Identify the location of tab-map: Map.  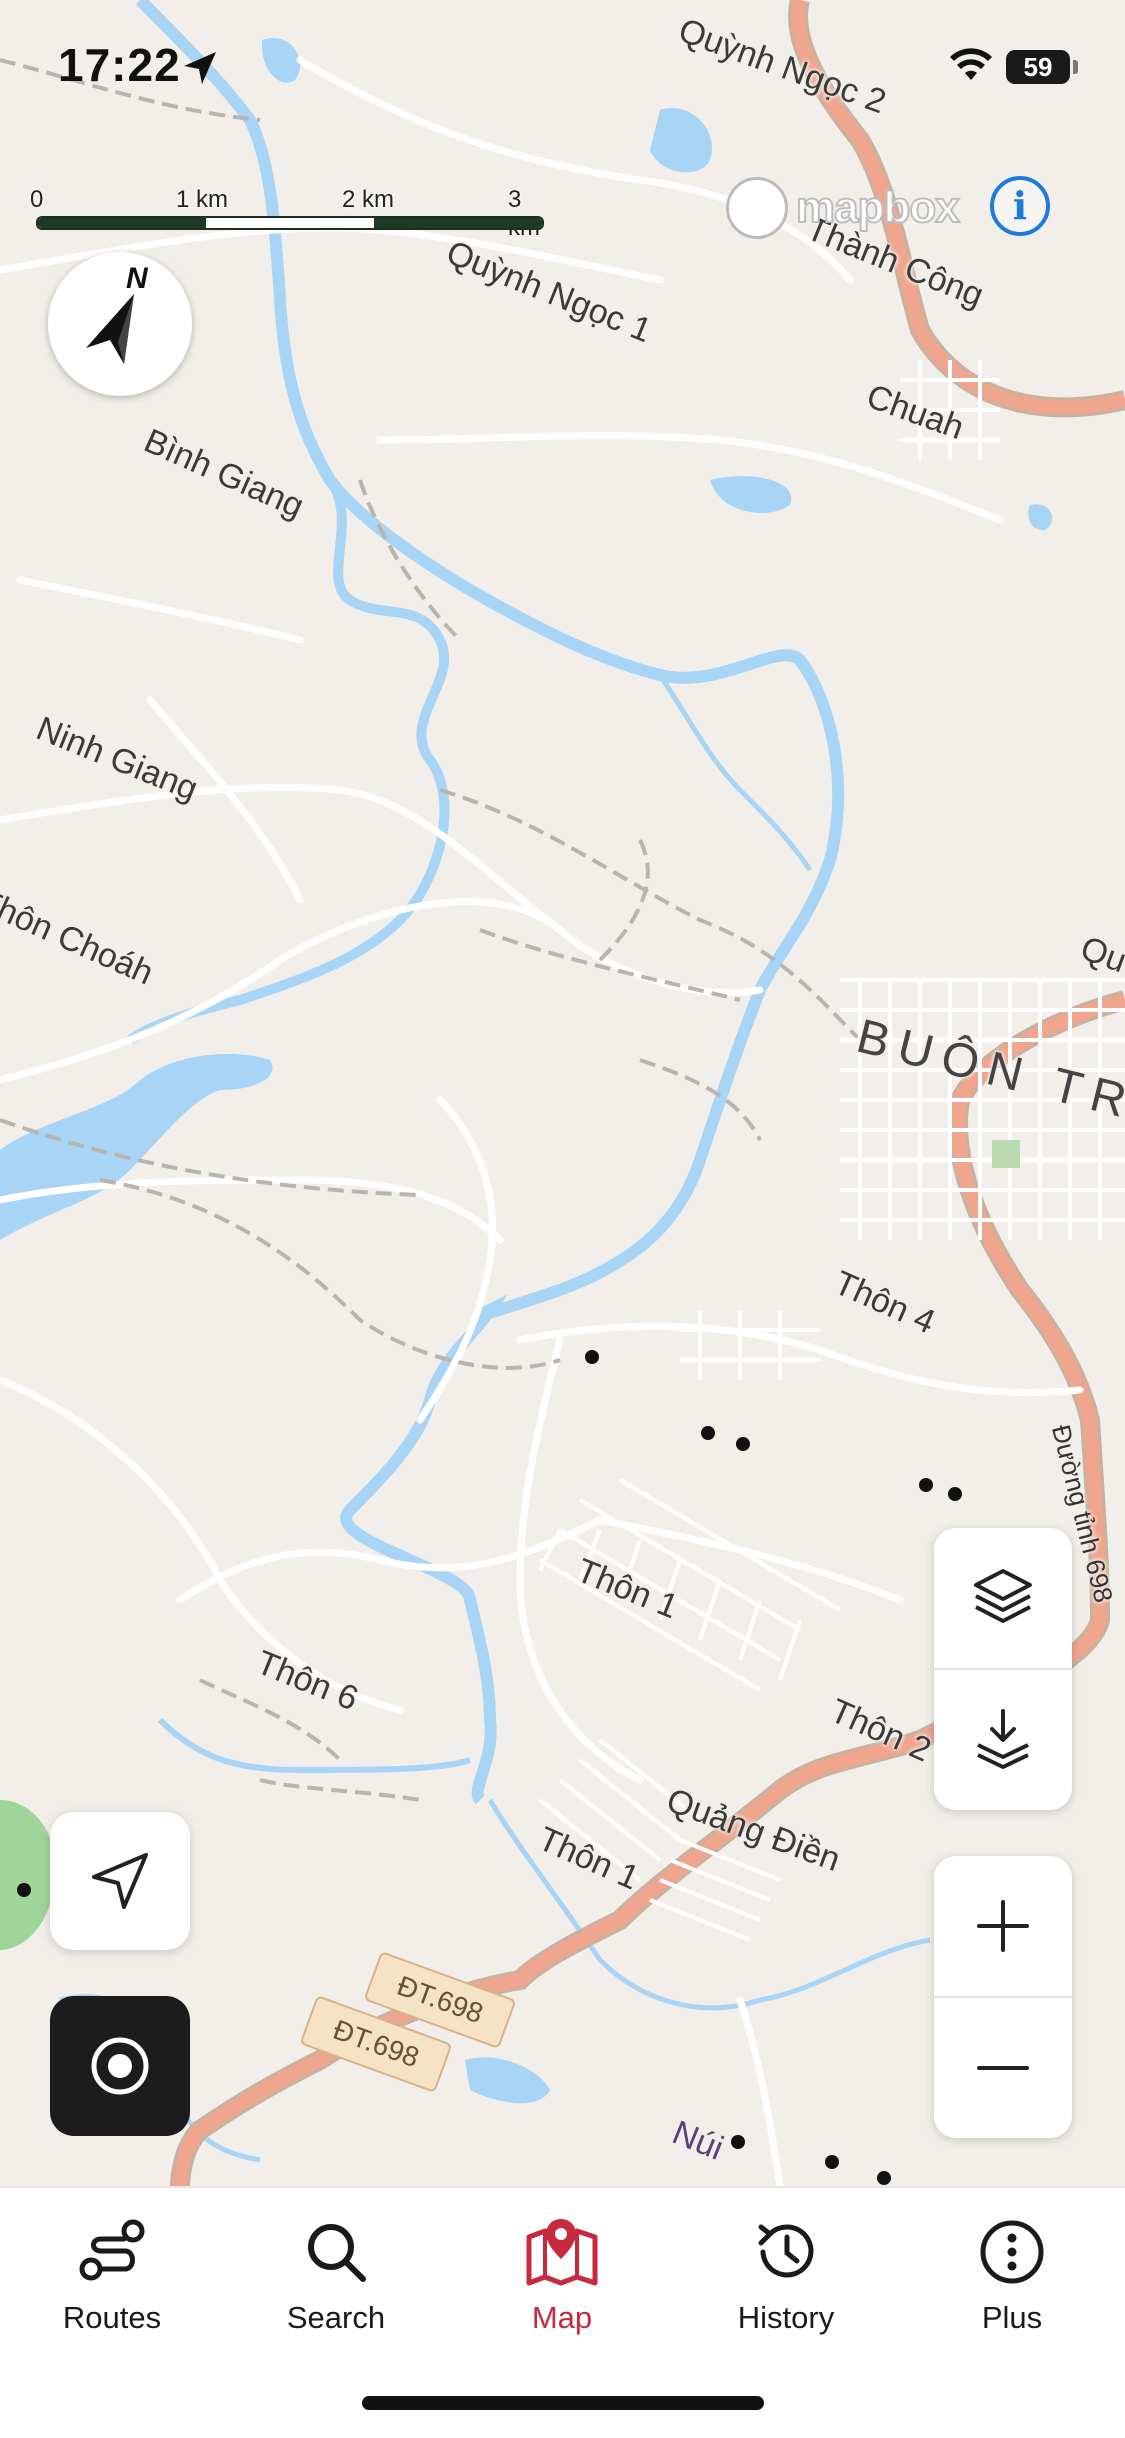
(562, 2282).